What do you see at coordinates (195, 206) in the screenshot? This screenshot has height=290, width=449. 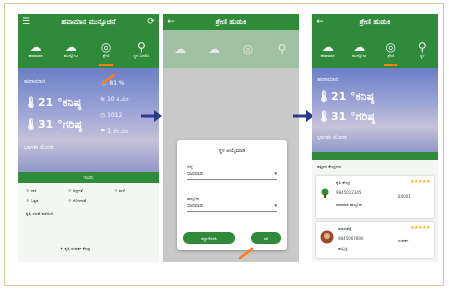 I see `taluk-value: ಧಾರವಾಡ` at bounding box center [195, 206].